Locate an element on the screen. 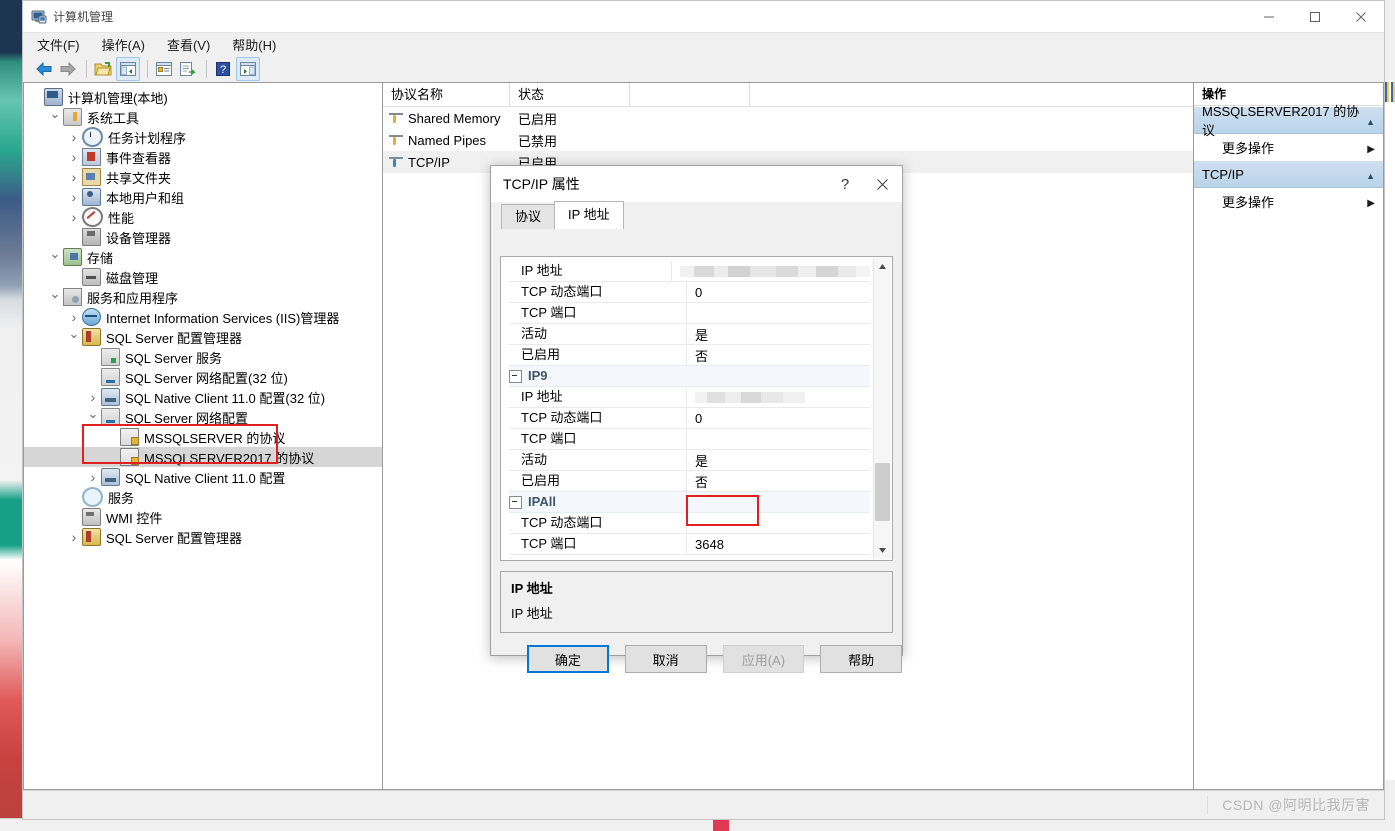 The height and width of the screenshot is (831, 1395). tree-node: WMI 控件 is located at coordinates (203, 517).